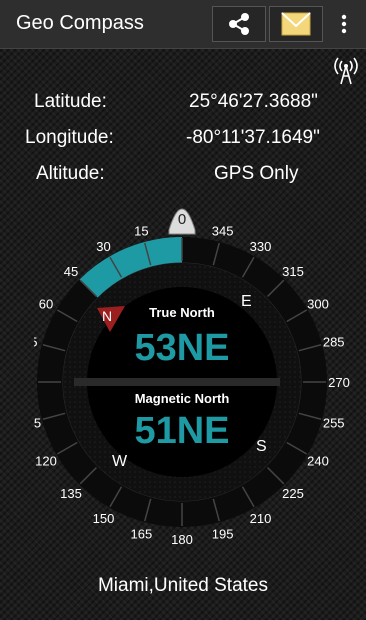  Describe the element at coordinates (177, 382) in the screenshot. I see `divider-bar` at that location.